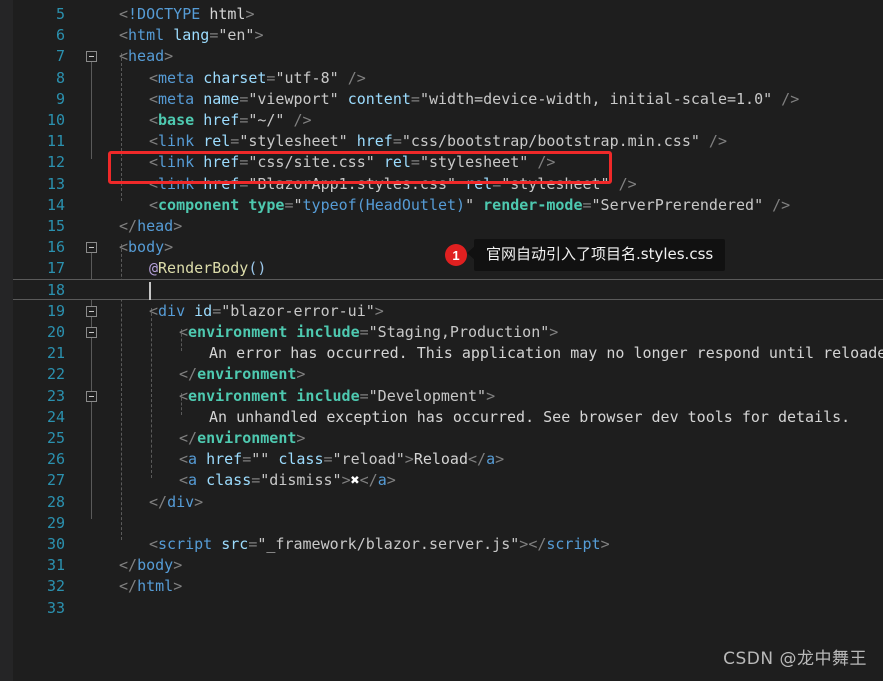 The height and width of the screenshot is (681, 883). What do you see at coordinates (221, 183) in the screenshot?
I see `token-attr: href` at bounding box center [221, 183].